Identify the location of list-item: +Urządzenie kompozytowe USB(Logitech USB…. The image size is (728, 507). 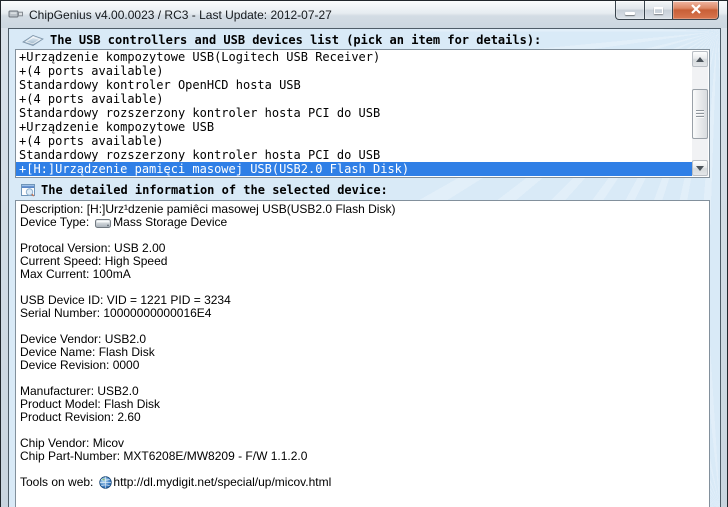
(354, 57).